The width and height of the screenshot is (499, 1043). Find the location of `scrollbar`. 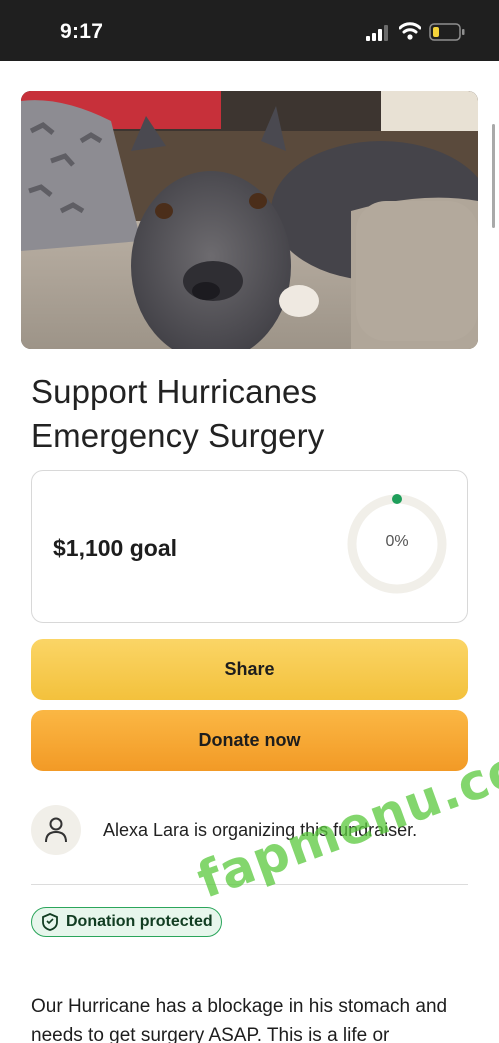

scrollbar is located at coordinates (493, 176).